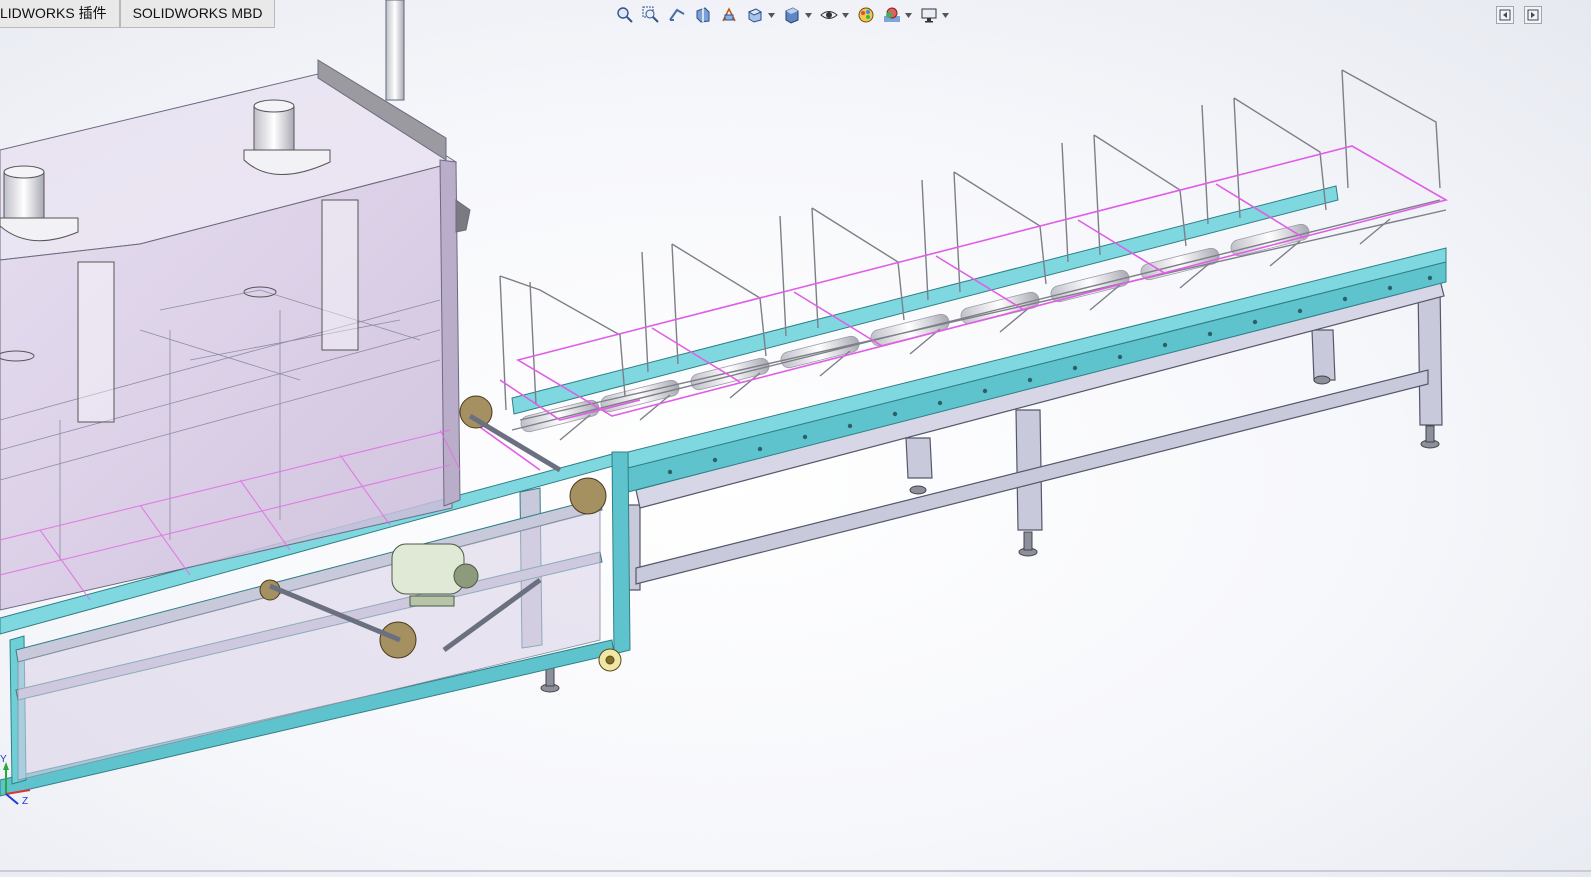 This screenshot has width=1591, height=877. What do you see at coordinates (610, 660) in the screenshot?
I see `caster-wheel` at bounding box center [610, 660].